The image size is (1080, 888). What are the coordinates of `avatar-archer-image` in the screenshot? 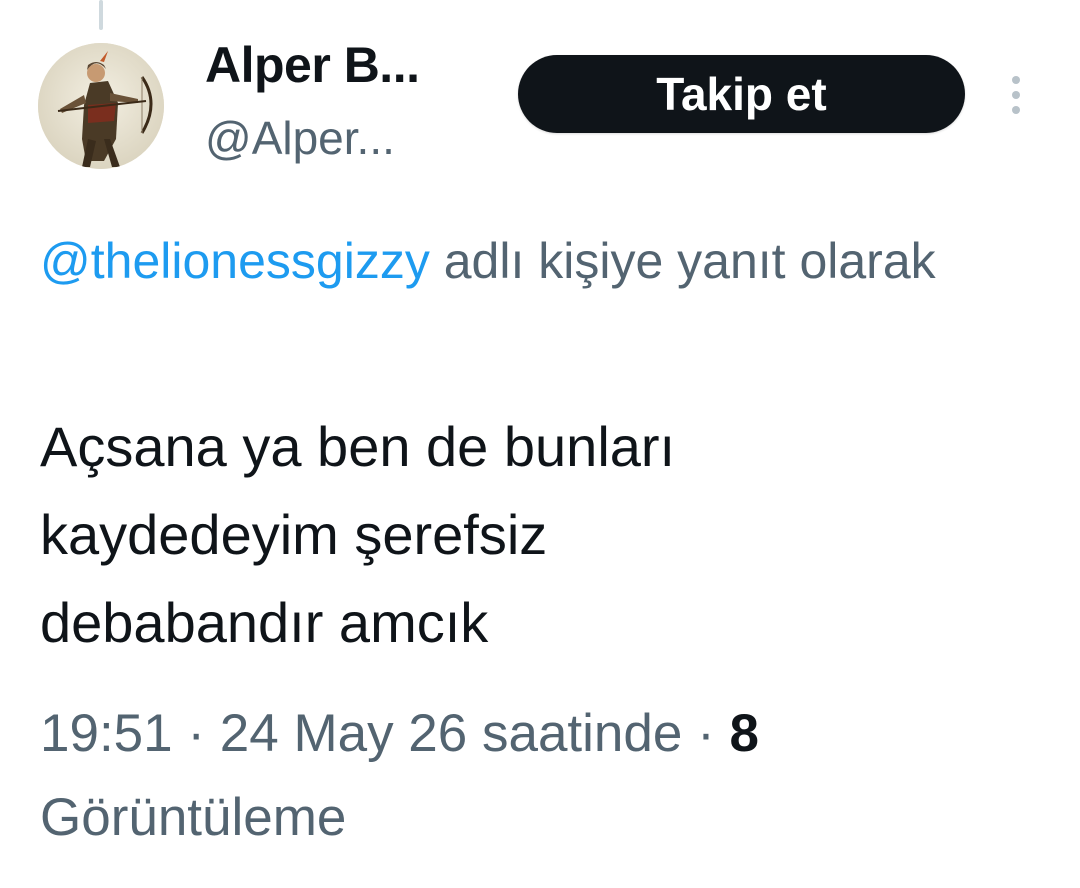 It's located at (101, 106).